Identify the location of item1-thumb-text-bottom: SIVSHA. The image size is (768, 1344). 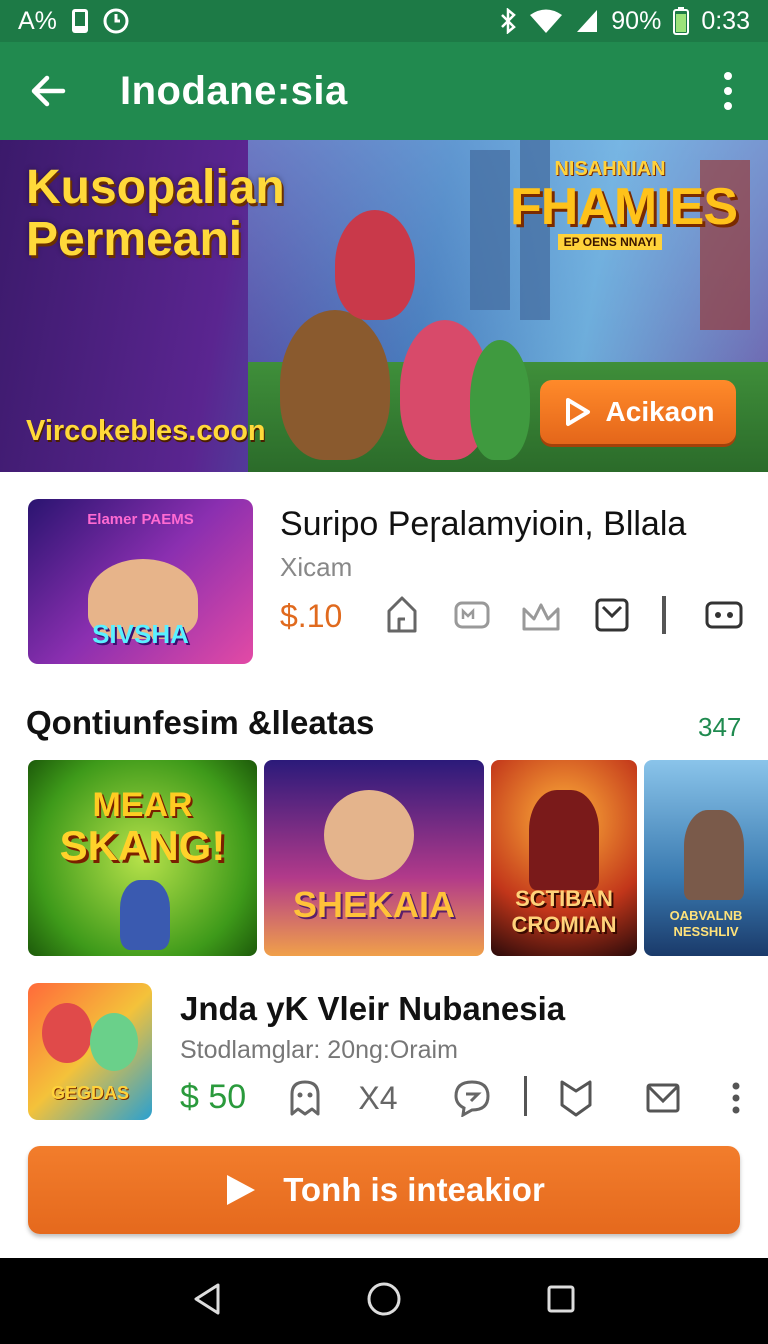
(140, 634).